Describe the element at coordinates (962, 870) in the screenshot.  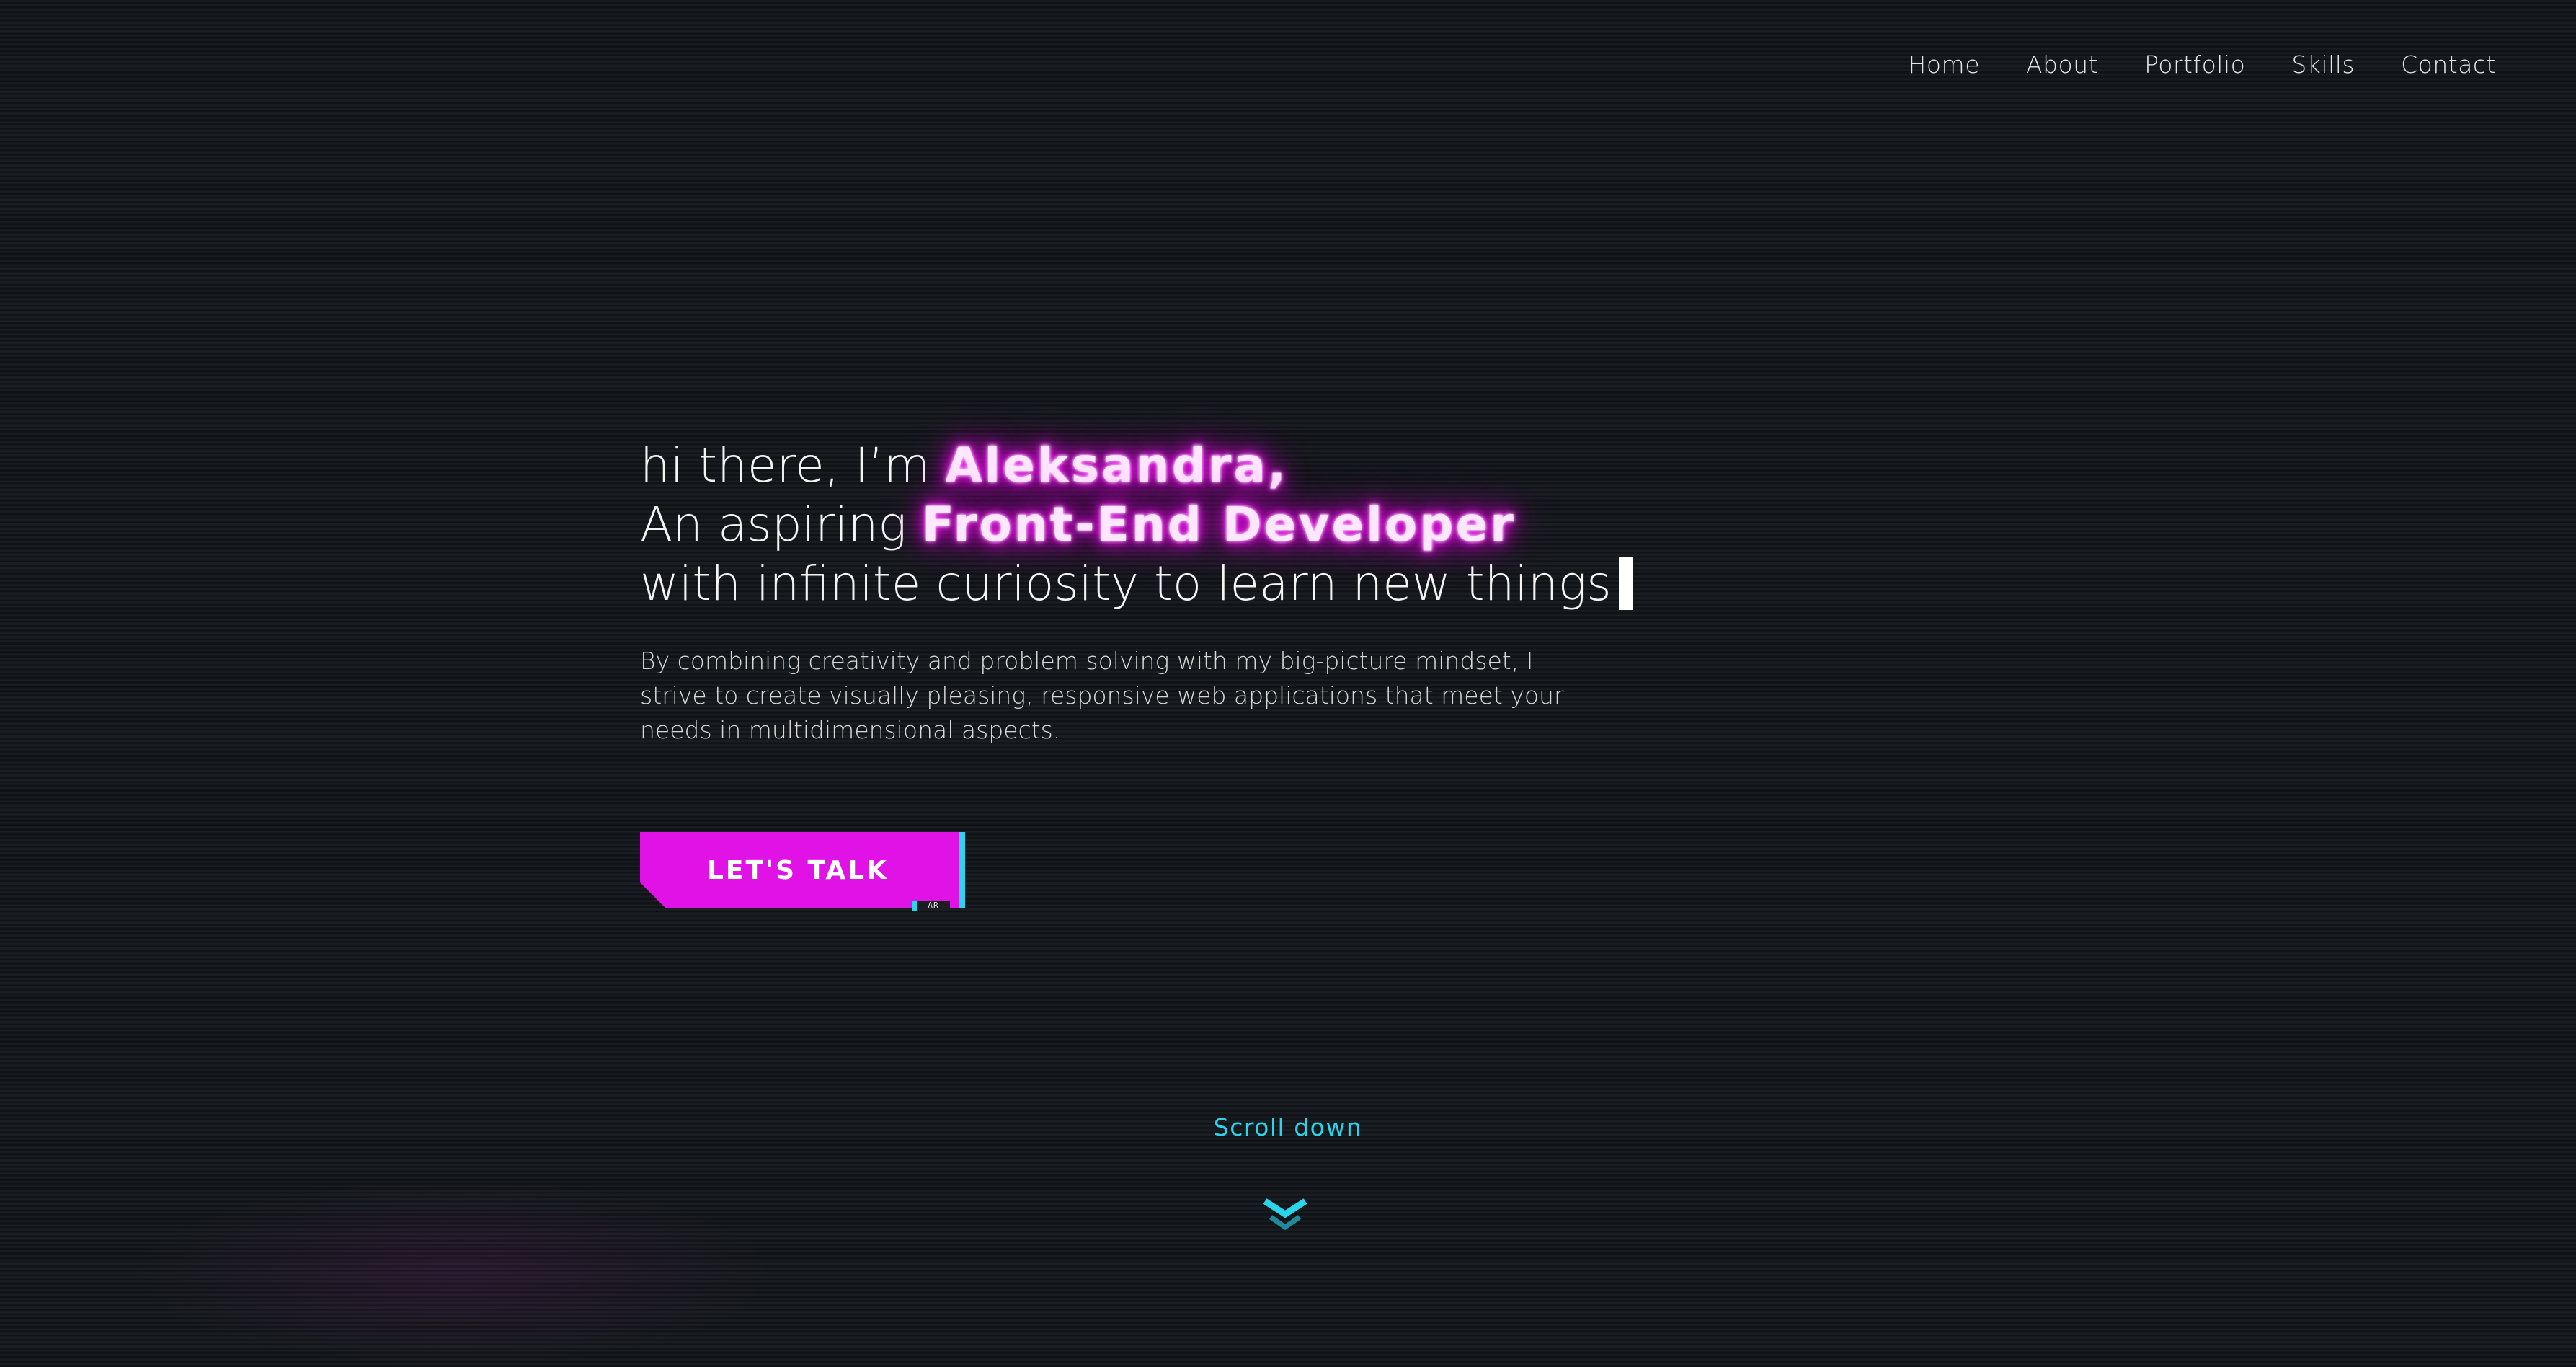
I see `button-accent-edge` at that location.